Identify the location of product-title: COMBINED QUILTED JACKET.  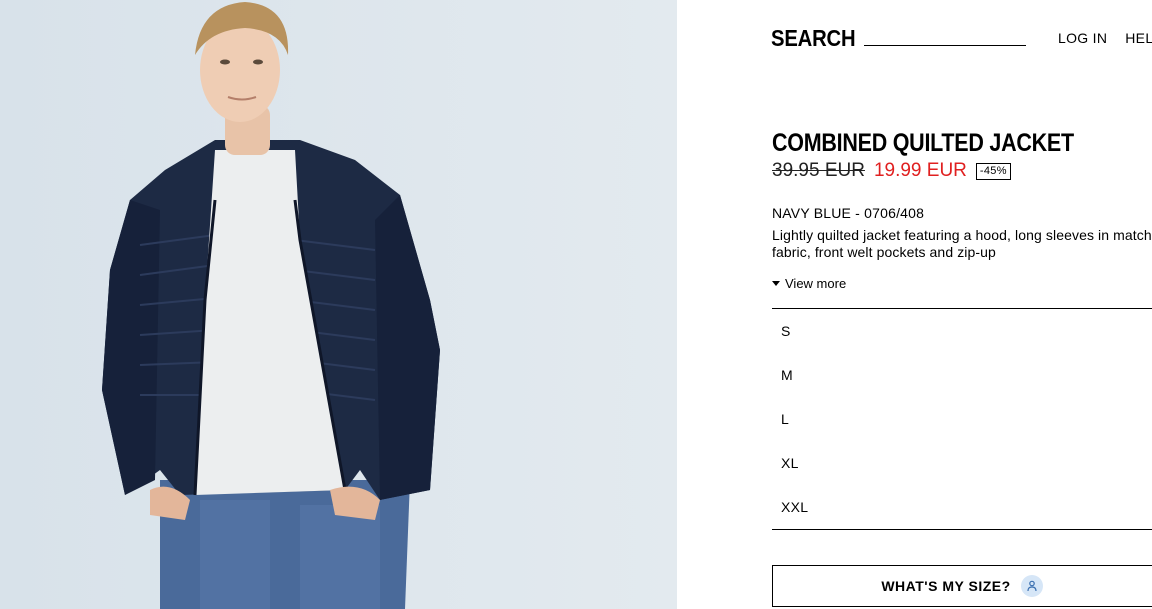
(923, 143).